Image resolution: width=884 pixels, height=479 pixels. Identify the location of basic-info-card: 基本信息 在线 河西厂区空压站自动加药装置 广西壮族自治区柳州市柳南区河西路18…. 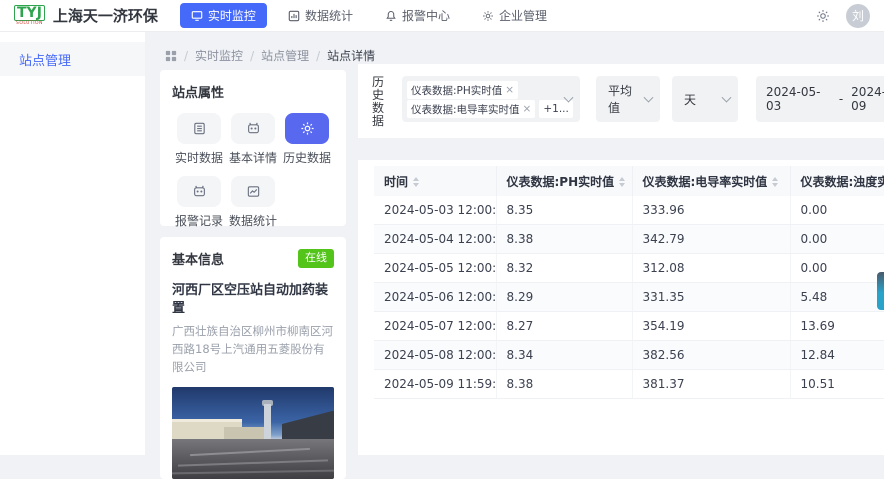
(253, 358).